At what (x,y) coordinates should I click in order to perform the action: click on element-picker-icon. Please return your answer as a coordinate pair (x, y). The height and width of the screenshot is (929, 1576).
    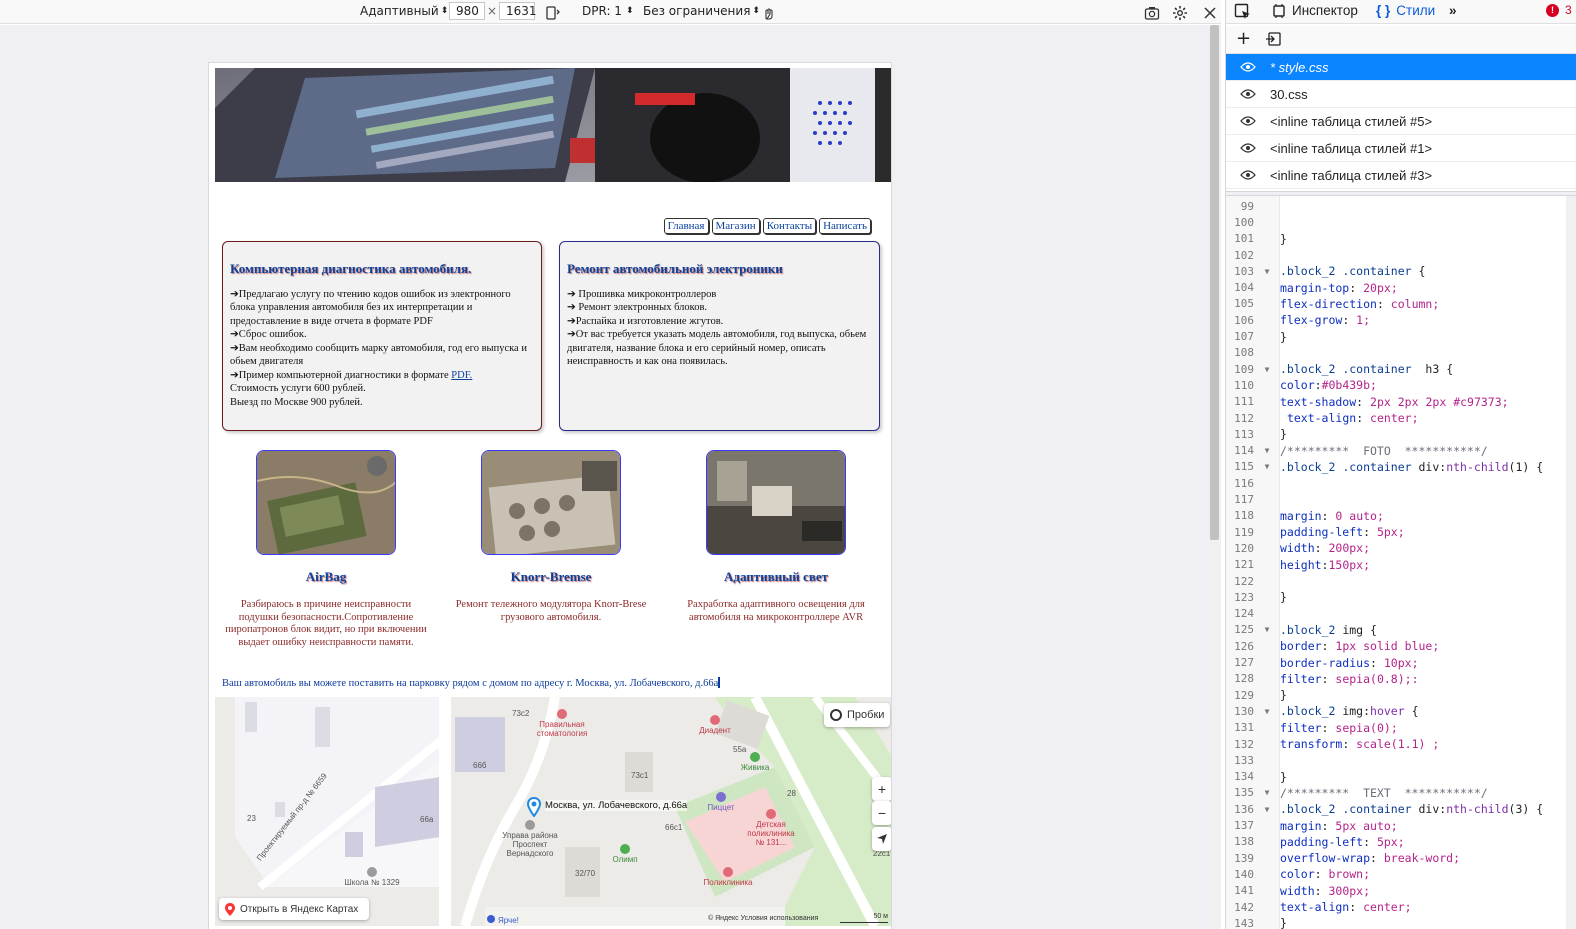
    Looking at the image, I should click on (1243, 12).